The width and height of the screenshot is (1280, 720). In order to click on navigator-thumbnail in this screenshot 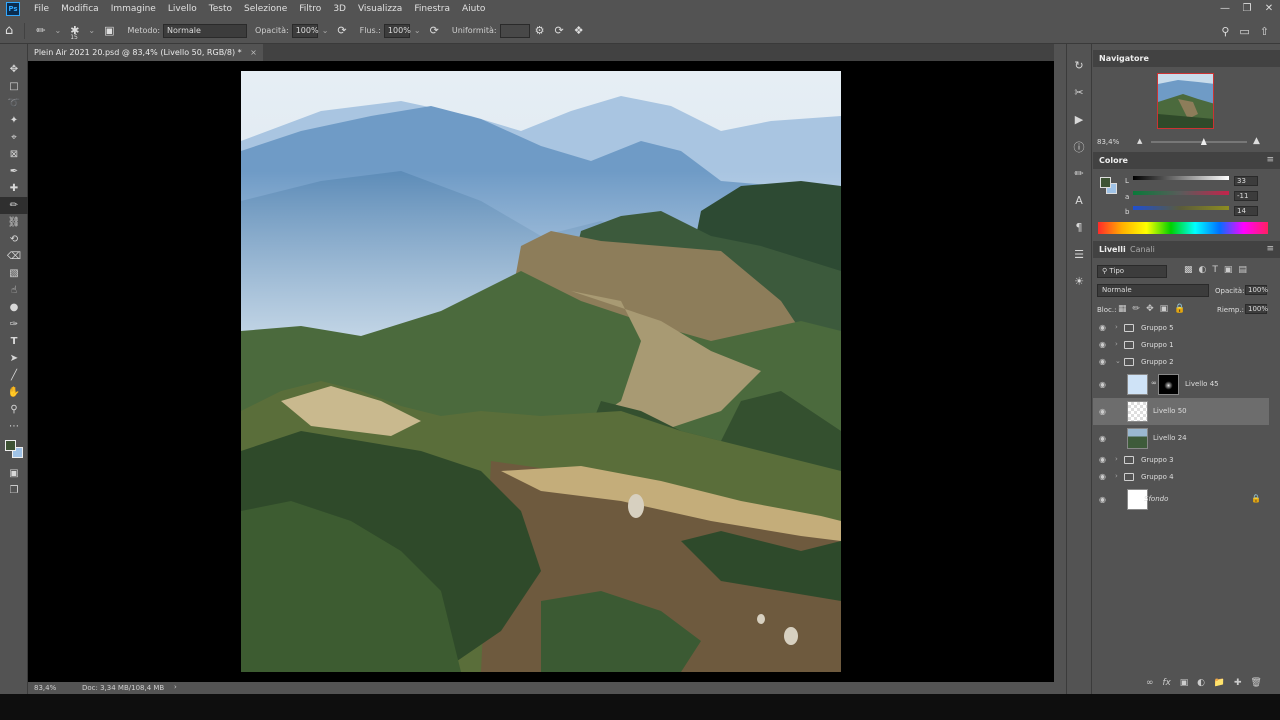, I will do `click(1185, 101)`.